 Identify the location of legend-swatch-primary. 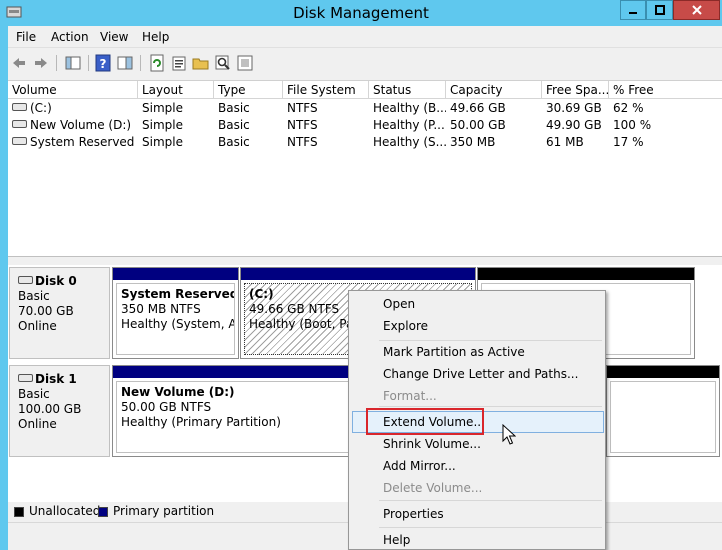
(103, 512).